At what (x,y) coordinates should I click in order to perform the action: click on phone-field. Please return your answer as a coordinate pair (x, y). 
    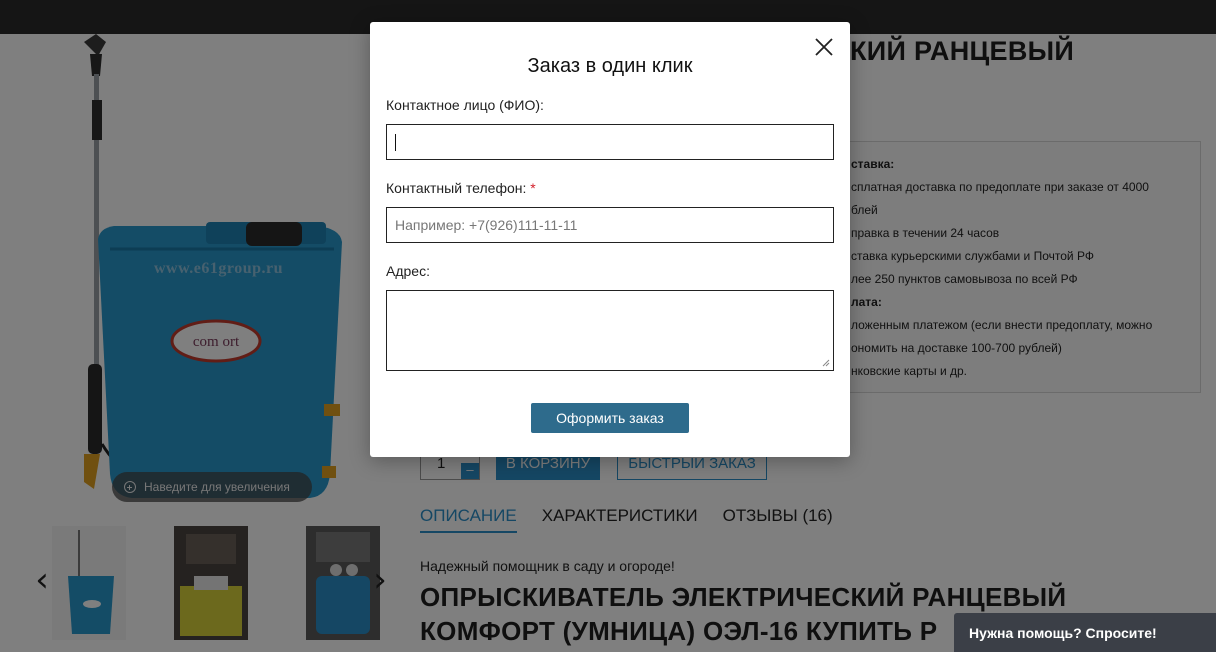
    Looking at the image, I should click on (610, 225).